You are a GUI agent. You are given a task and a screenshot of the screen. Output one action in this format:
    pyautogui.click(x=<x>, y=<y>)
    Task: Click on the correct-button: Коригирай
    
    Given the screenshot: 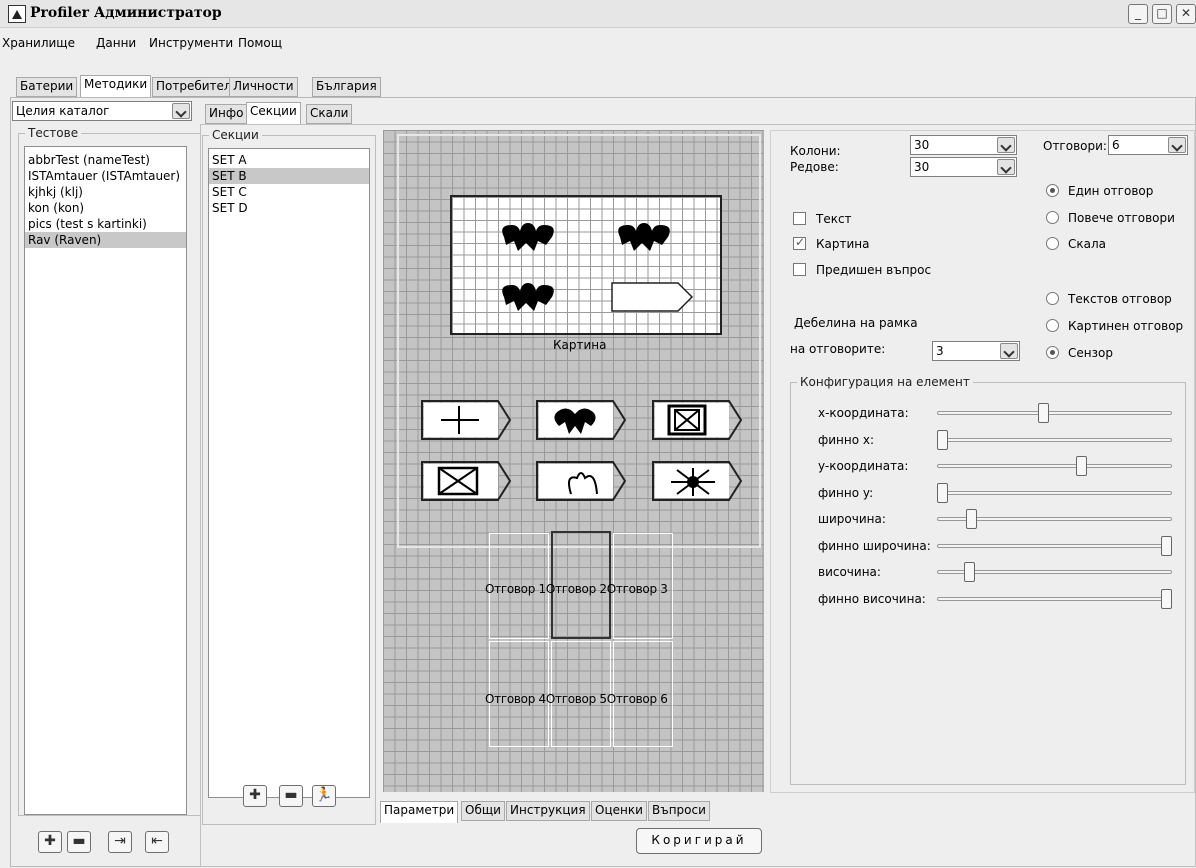 What is the action you would take?
    pyautogui.click(x=699, y=841)
    